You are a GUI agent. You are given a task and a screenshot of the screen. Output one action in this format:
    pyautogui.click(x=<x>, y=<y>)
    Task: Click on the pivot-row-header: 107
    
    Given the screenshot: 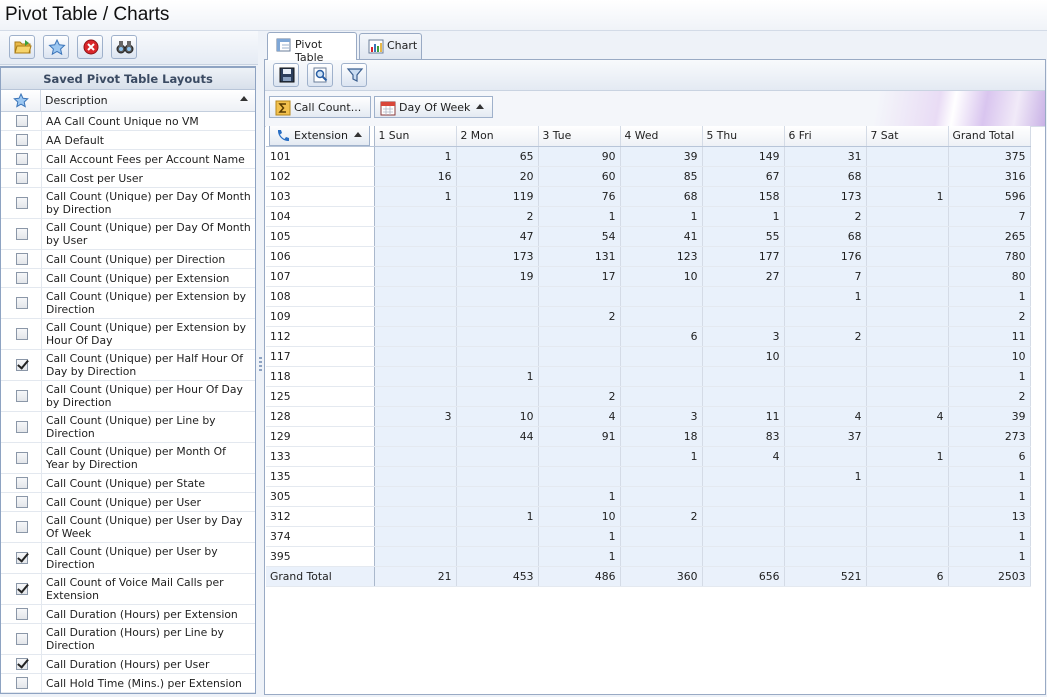 What is the action you would take?
    pyautogui.click(x=320, y=276)
    